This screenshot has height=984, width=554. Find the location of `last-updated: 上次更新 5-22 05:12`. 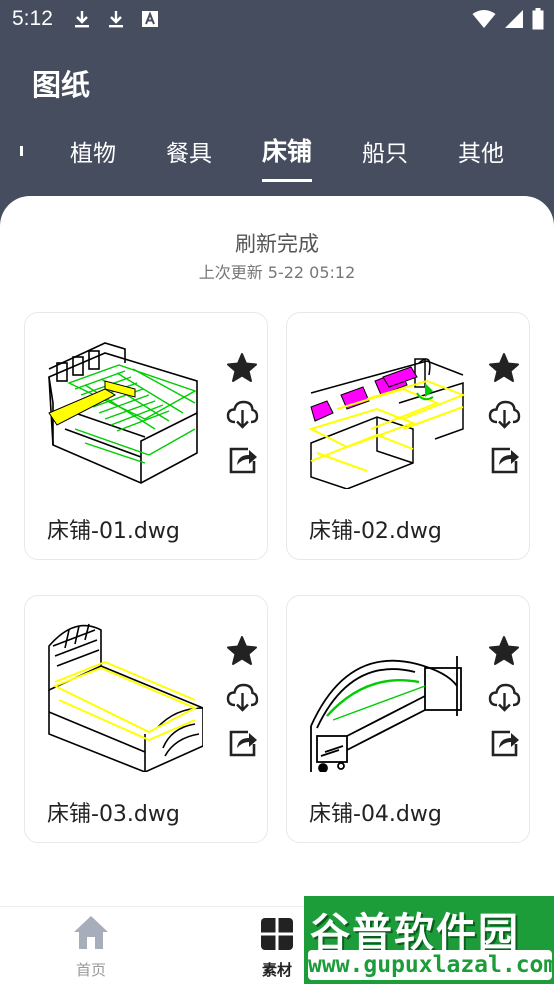

last-updated: 上次更新 5-22 05:12 is located at coordinates (277, 272).